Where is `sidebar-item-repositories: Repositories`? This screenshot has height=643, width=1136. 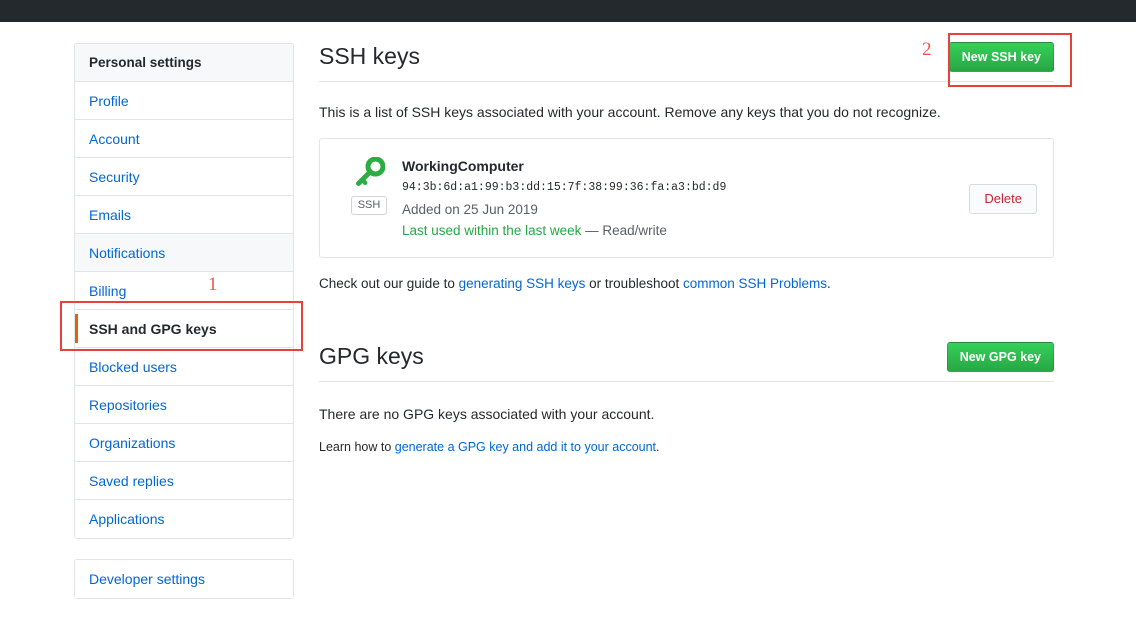 sidebar-item-repositories: Repositories is located at coordinates (184, 405).